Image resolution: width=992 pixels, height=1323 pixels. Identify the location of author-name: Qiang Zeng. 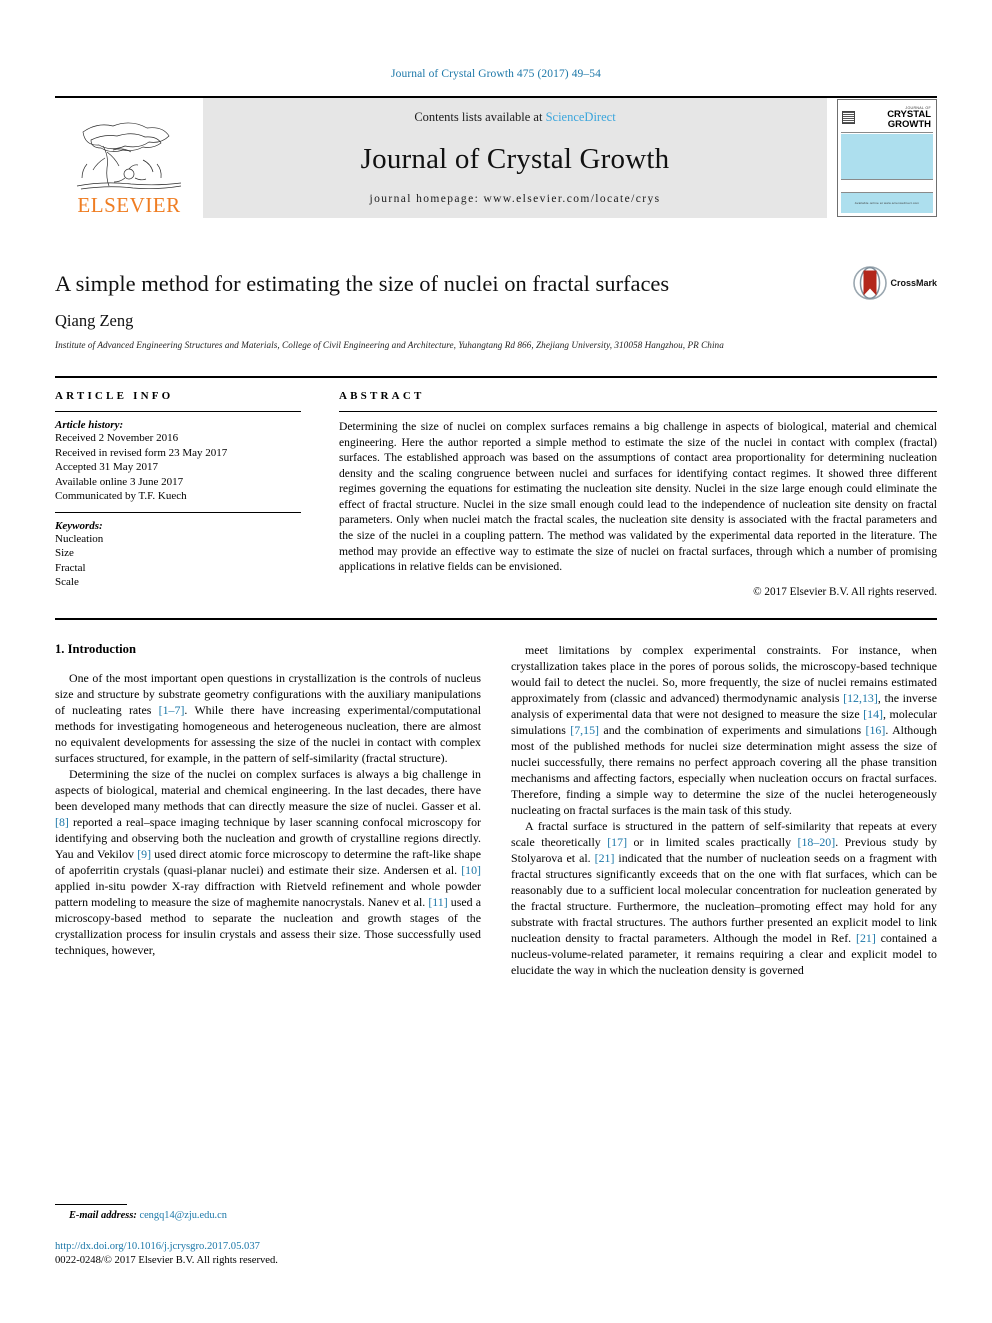
(94, 320).